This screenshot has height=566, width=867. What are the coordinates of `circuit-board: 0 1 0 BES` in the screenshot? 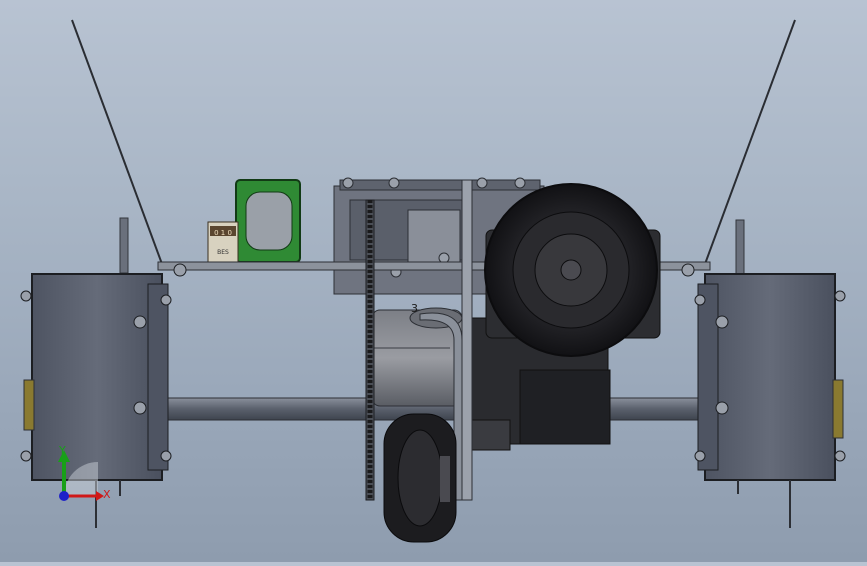 It's located at (223, 242).